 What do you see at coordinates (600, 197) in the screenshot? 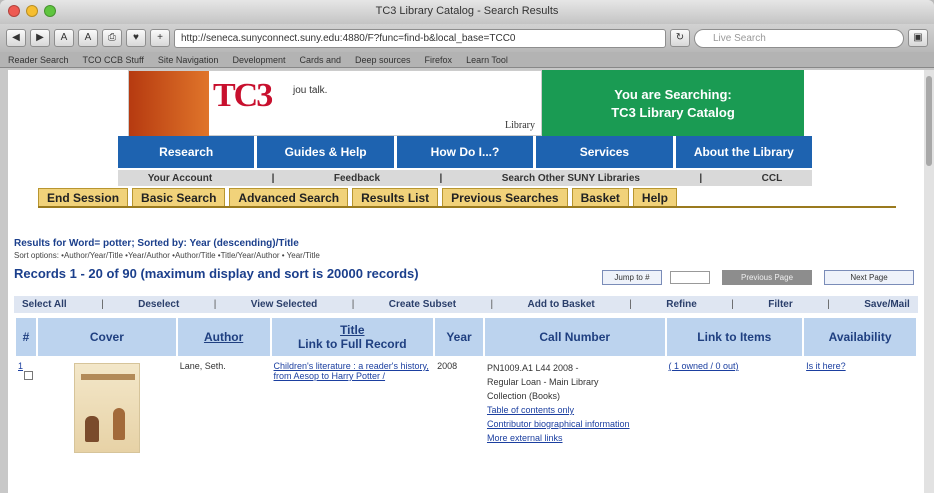
I see `tab-basket: Basket` at bounding box center [600, 197].